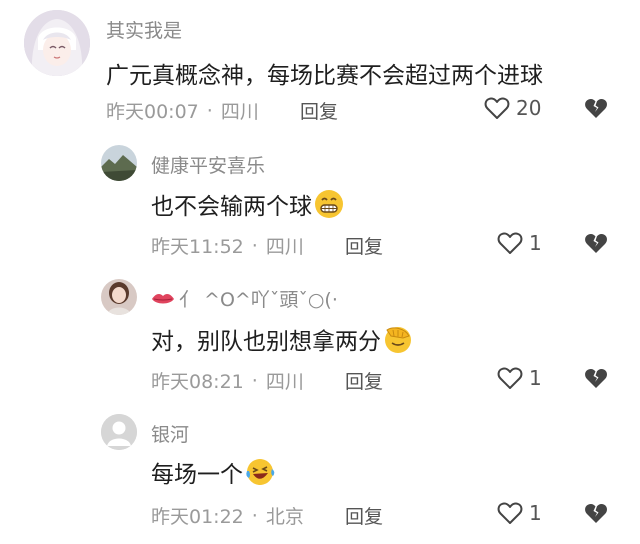 This screenshot has height=544, width=640. I want to click on comment-username: 亻 ^O^吖ˇ頭ˇ○(·, so click(244, 298).